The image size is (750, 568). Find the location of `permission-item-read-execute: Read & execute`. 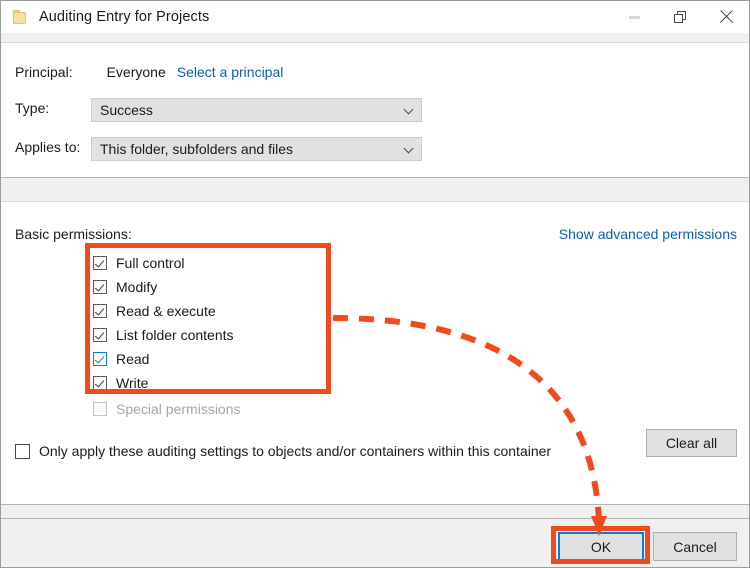

permission-item-read-execute: Read & execute is located at coordinates (210, 311).